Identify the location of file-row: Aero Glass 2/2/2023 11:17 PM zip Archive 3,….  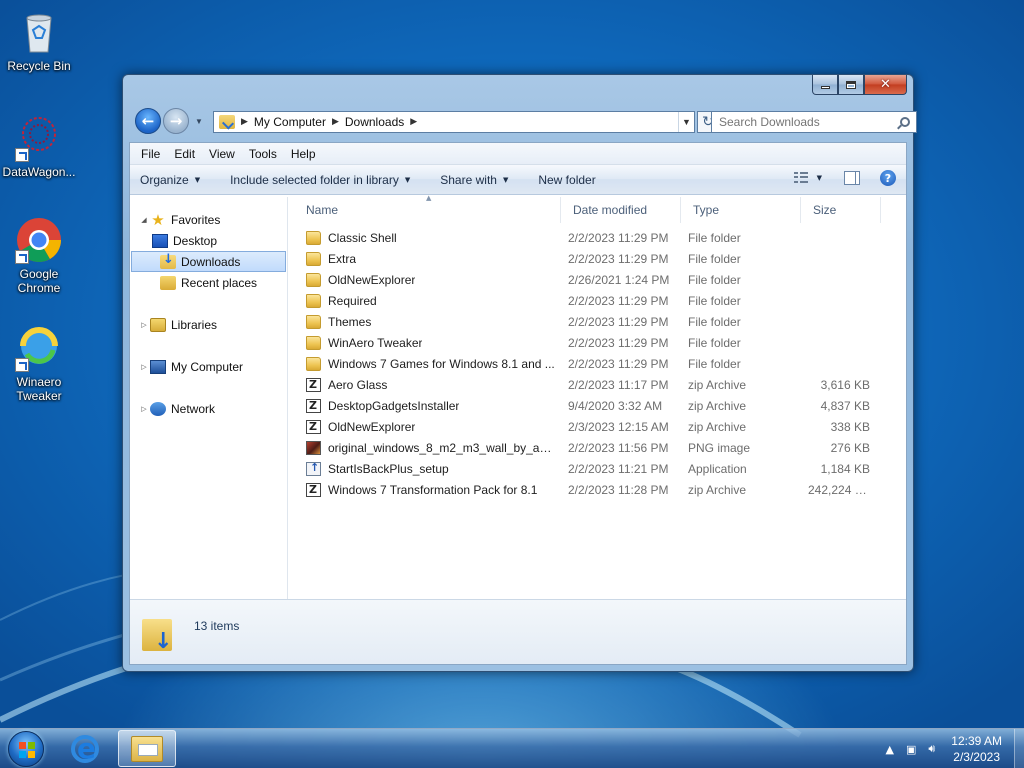
(597, 384).